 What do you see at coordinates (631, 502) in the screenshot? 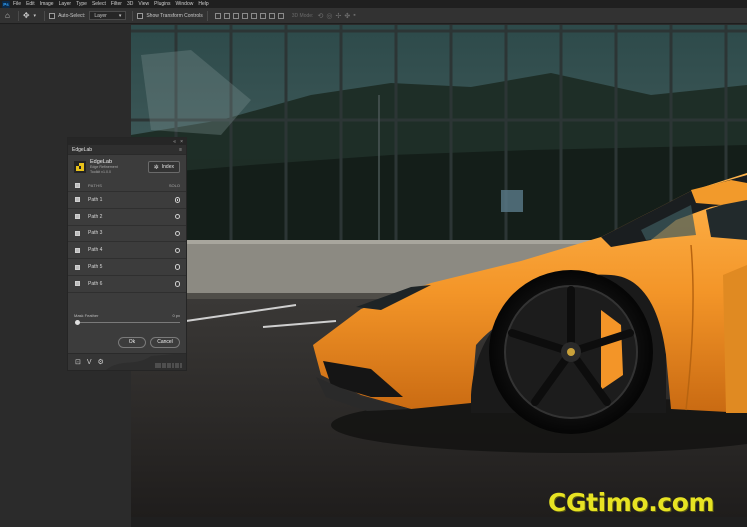
I see `watermark-text: CGtimo.com` at bounding box center [631, 502].